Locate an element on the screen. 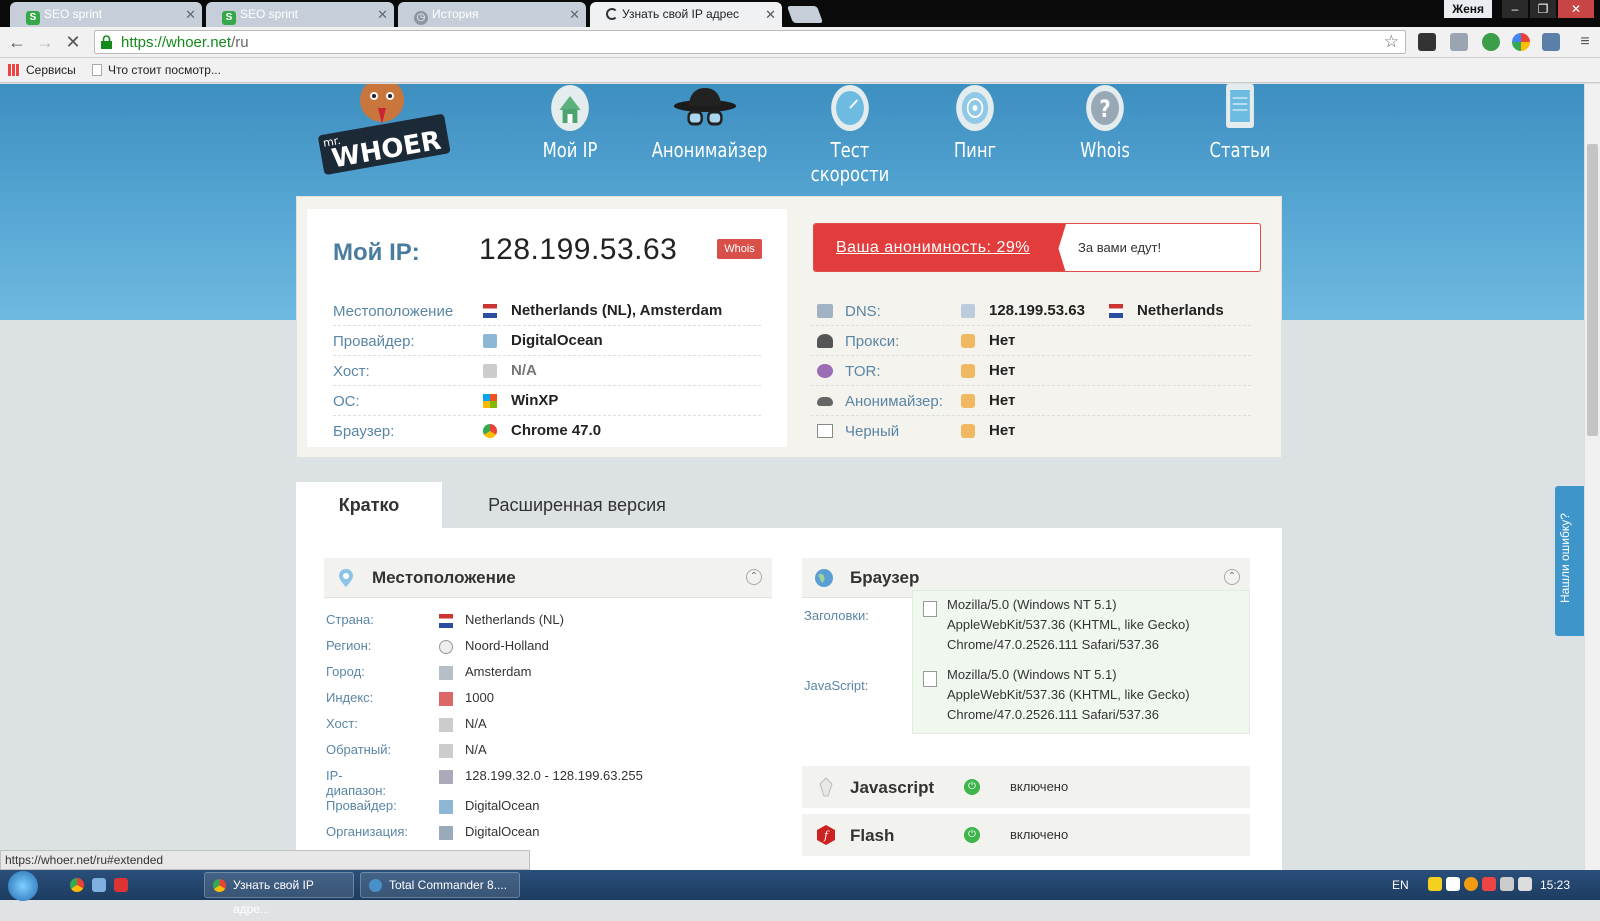 The width and height of the screenshot is (1600, 921). browser-tab: ◷ История ✕ is located at coordinates (492, 14).